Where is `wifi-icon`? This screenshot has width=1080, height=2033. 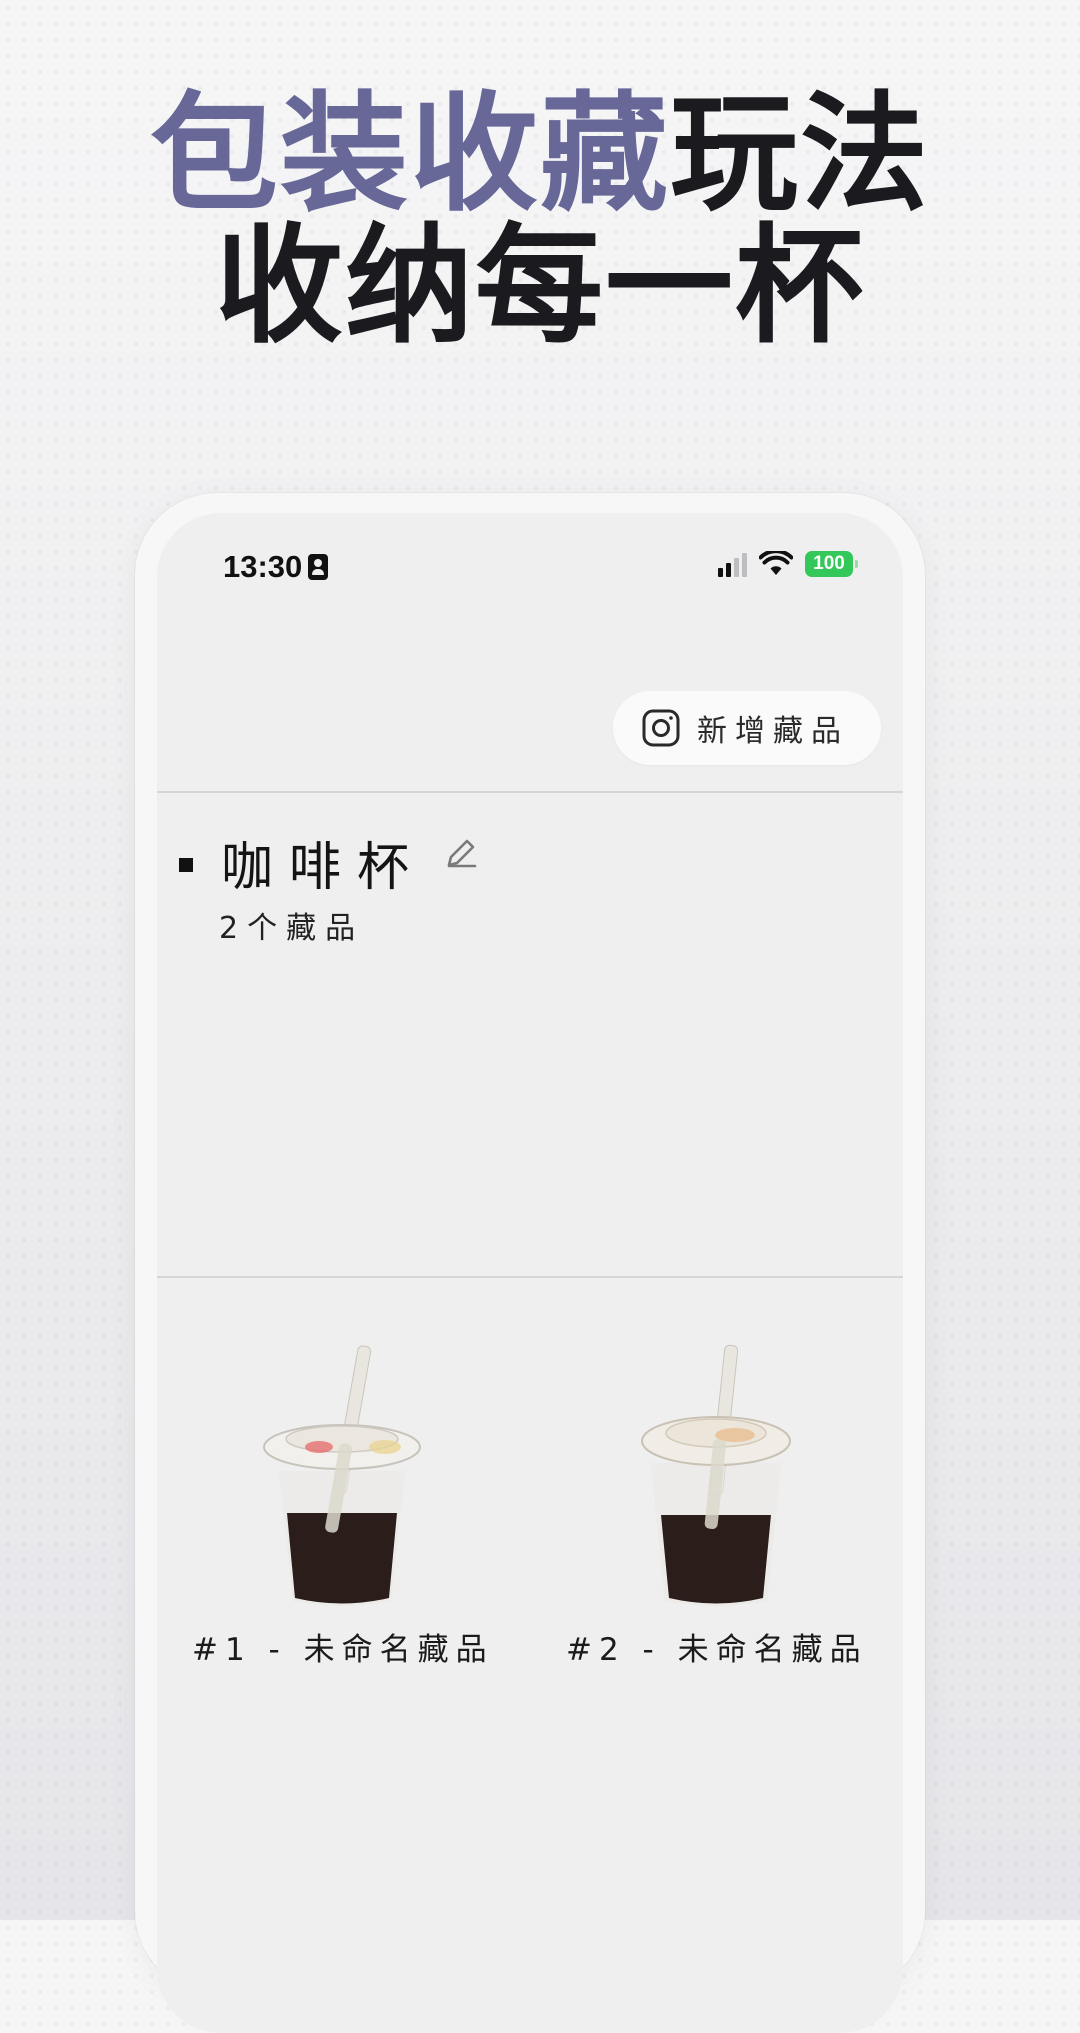 wifi-icon is located at coordinates (776, 563).